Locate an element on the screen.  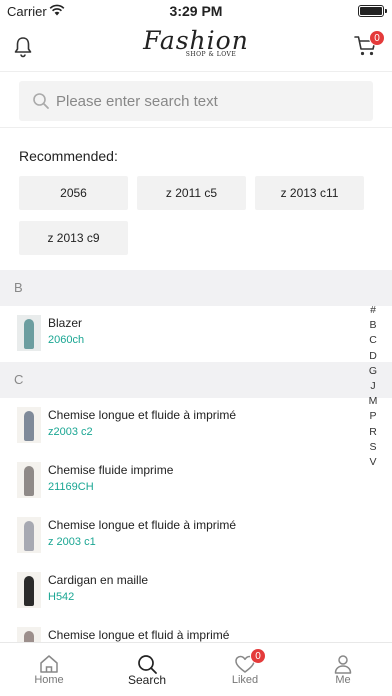
recommended-chip: z 2013 c9 is located at coordinates (73, 238).